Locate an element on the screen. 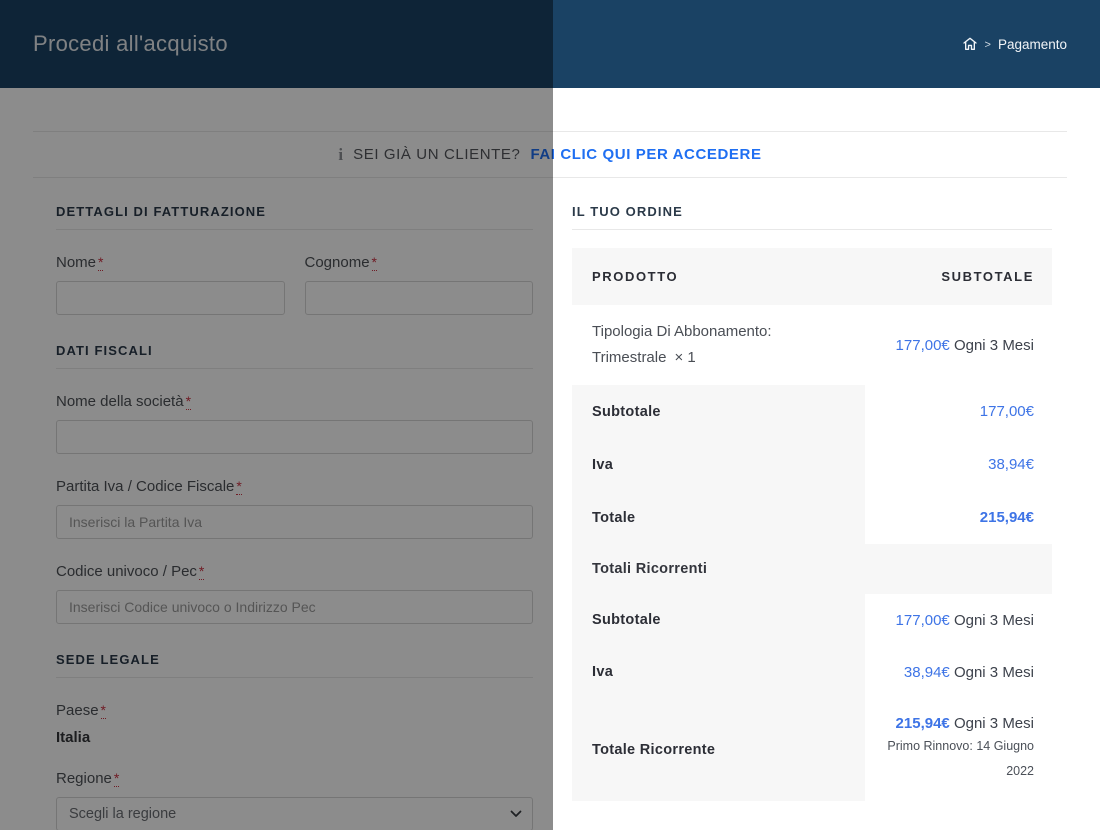  order-table-header: PRODOTTO SUBTOTALE is located at coordinates (812, 276).